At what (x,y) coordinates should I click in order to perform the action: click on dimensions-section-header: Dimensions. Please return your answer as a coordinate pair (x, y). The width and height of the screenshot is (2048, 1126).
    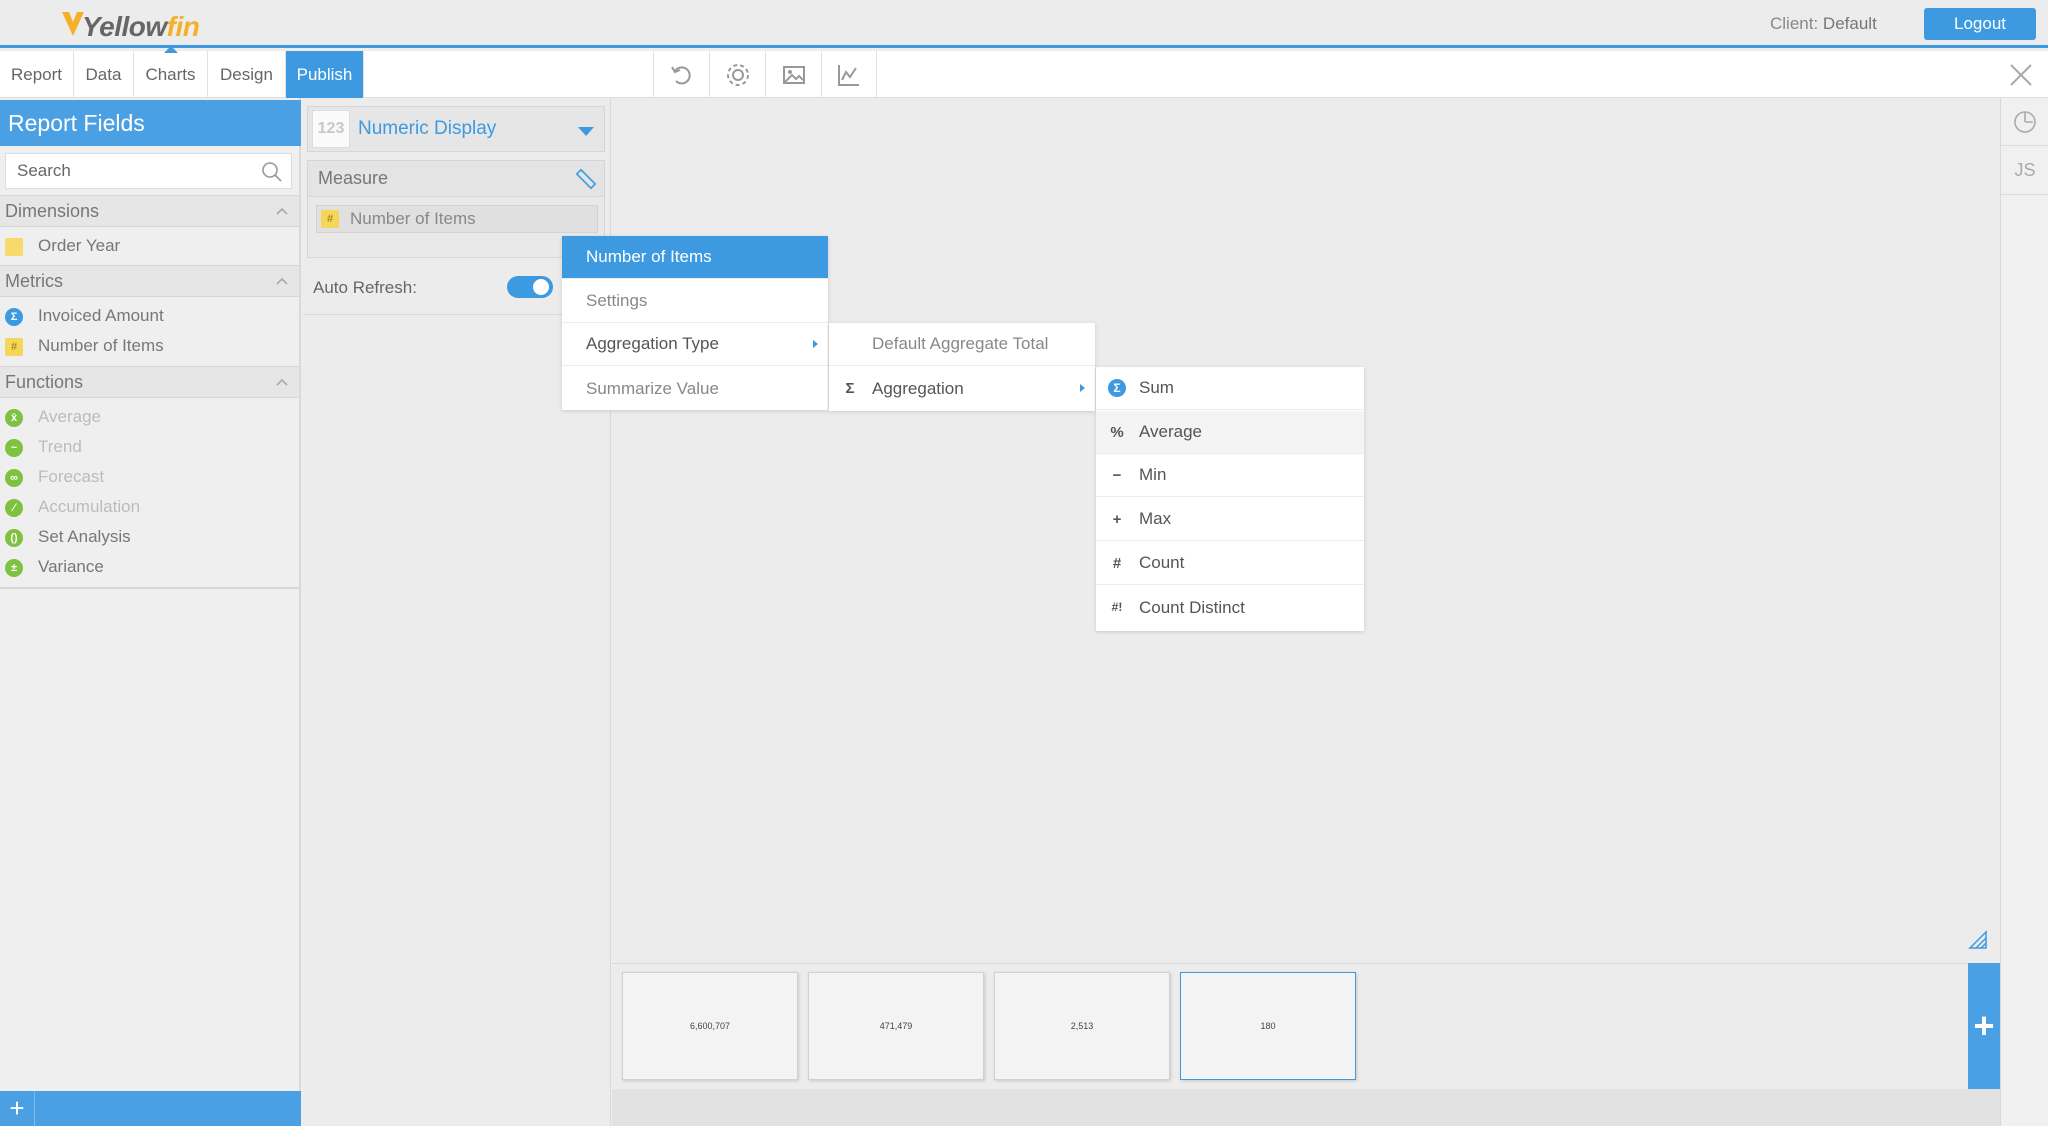
    Looking at the image, I should click on (149, 211).